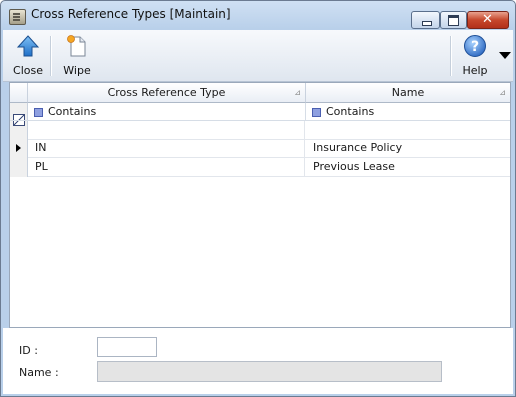 Image resolution: width=516 pixels, height=397 pixels. I want to click on filter-cell-name: Contains, so click(408, 111).